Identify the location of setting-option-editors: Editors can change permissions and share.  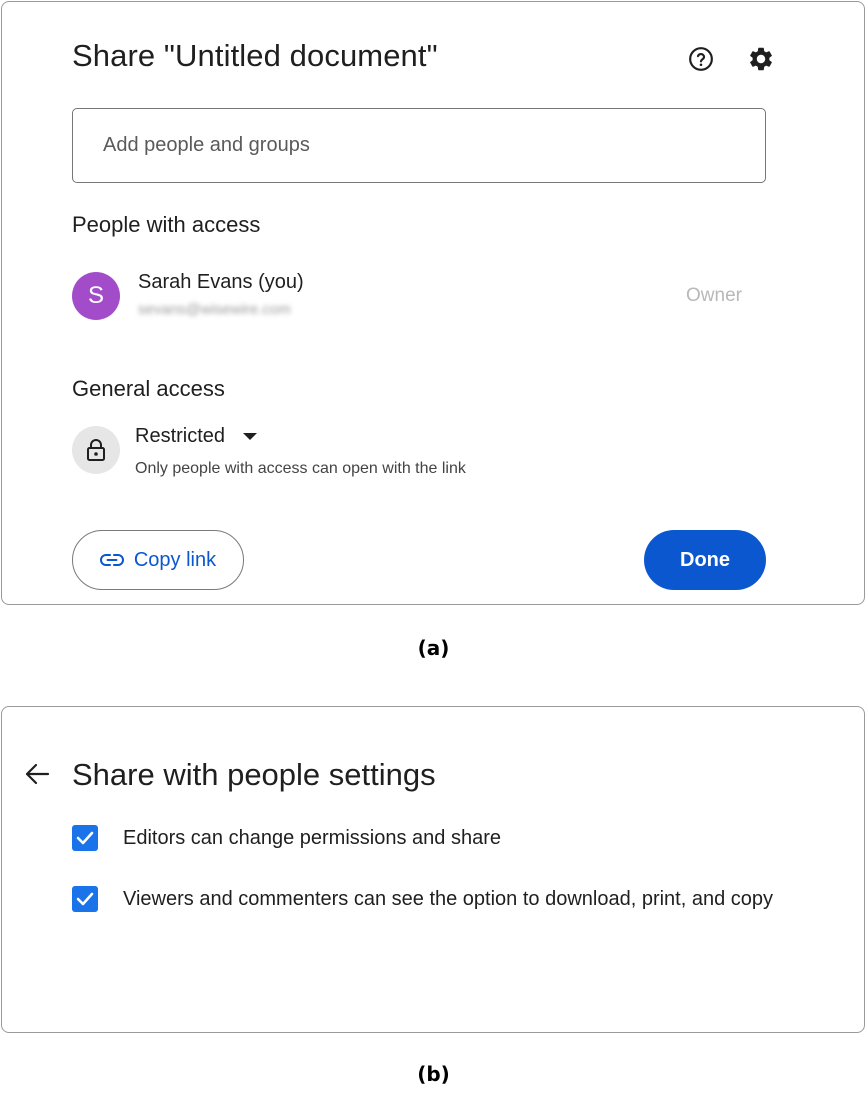
(286, 838).